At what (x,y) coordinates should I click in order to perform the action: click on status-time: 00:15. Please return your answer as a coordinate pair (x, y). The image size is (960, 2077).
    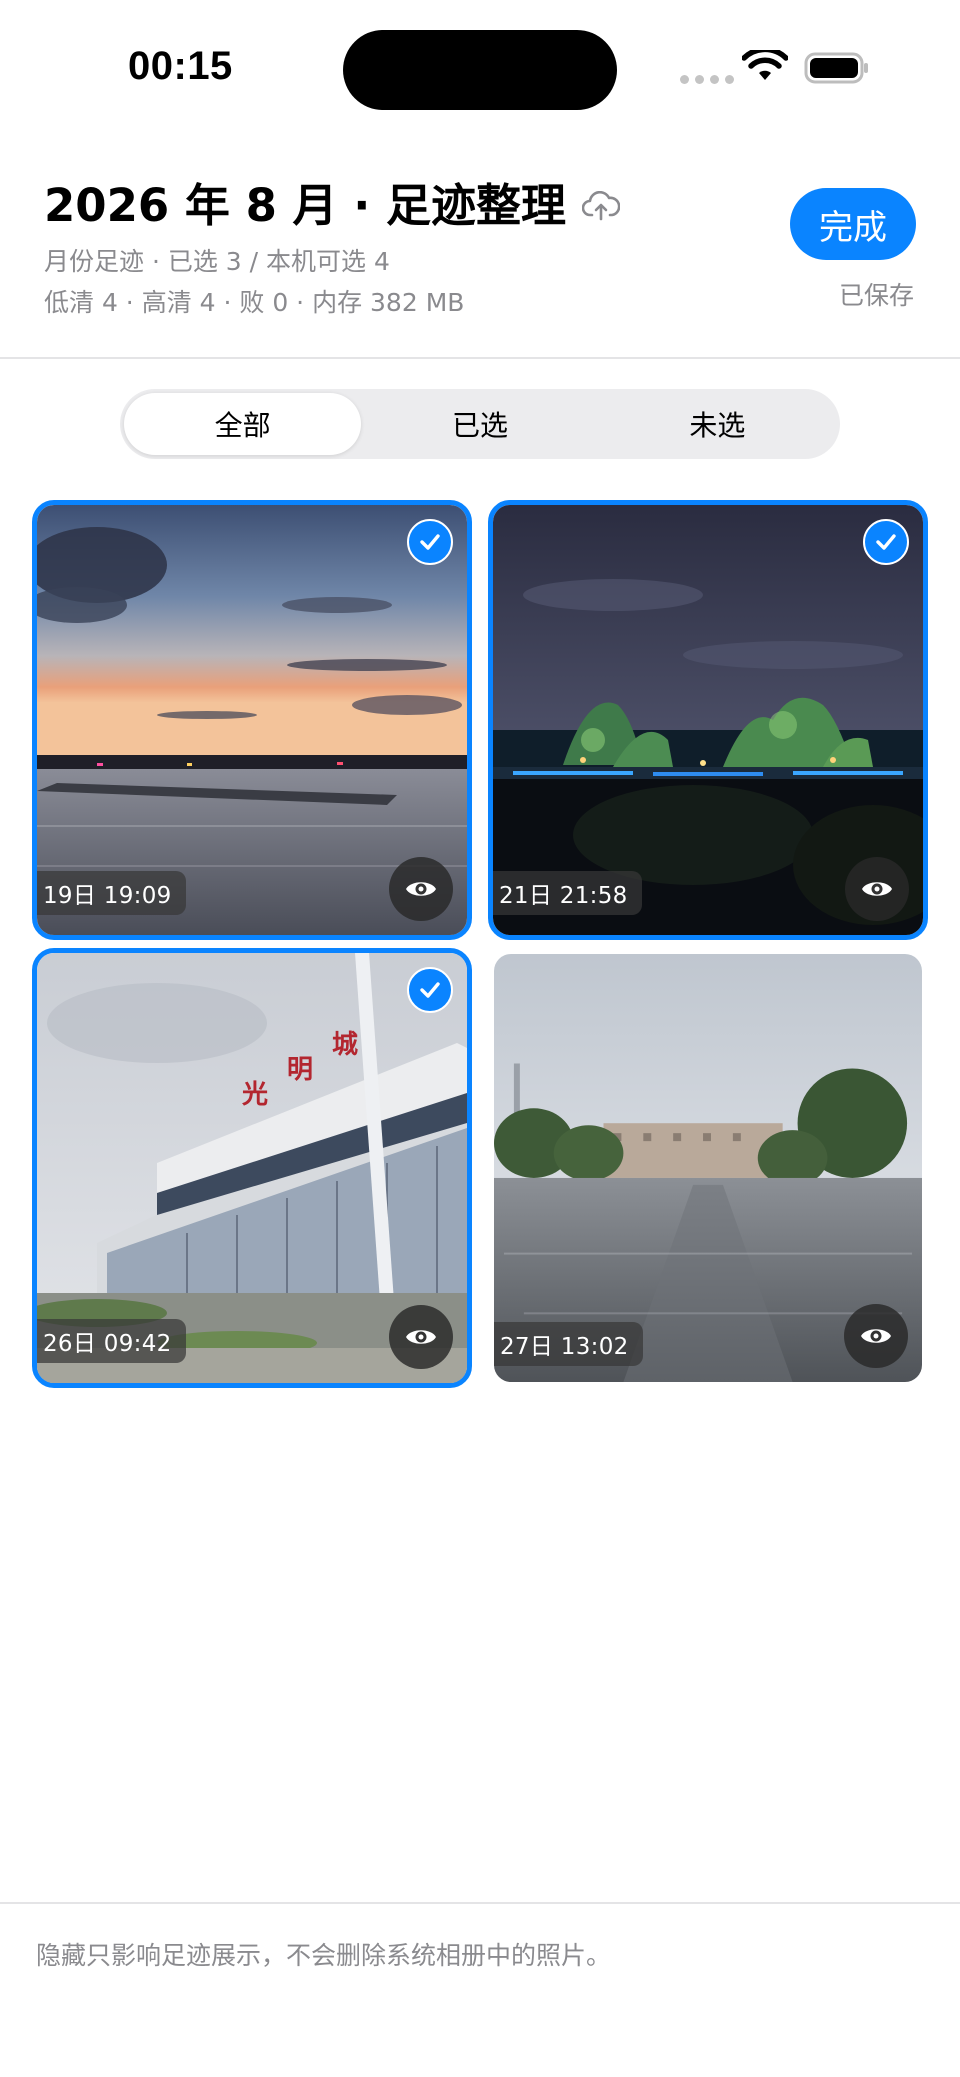
    Looking at the image, I should click on (180, 66).